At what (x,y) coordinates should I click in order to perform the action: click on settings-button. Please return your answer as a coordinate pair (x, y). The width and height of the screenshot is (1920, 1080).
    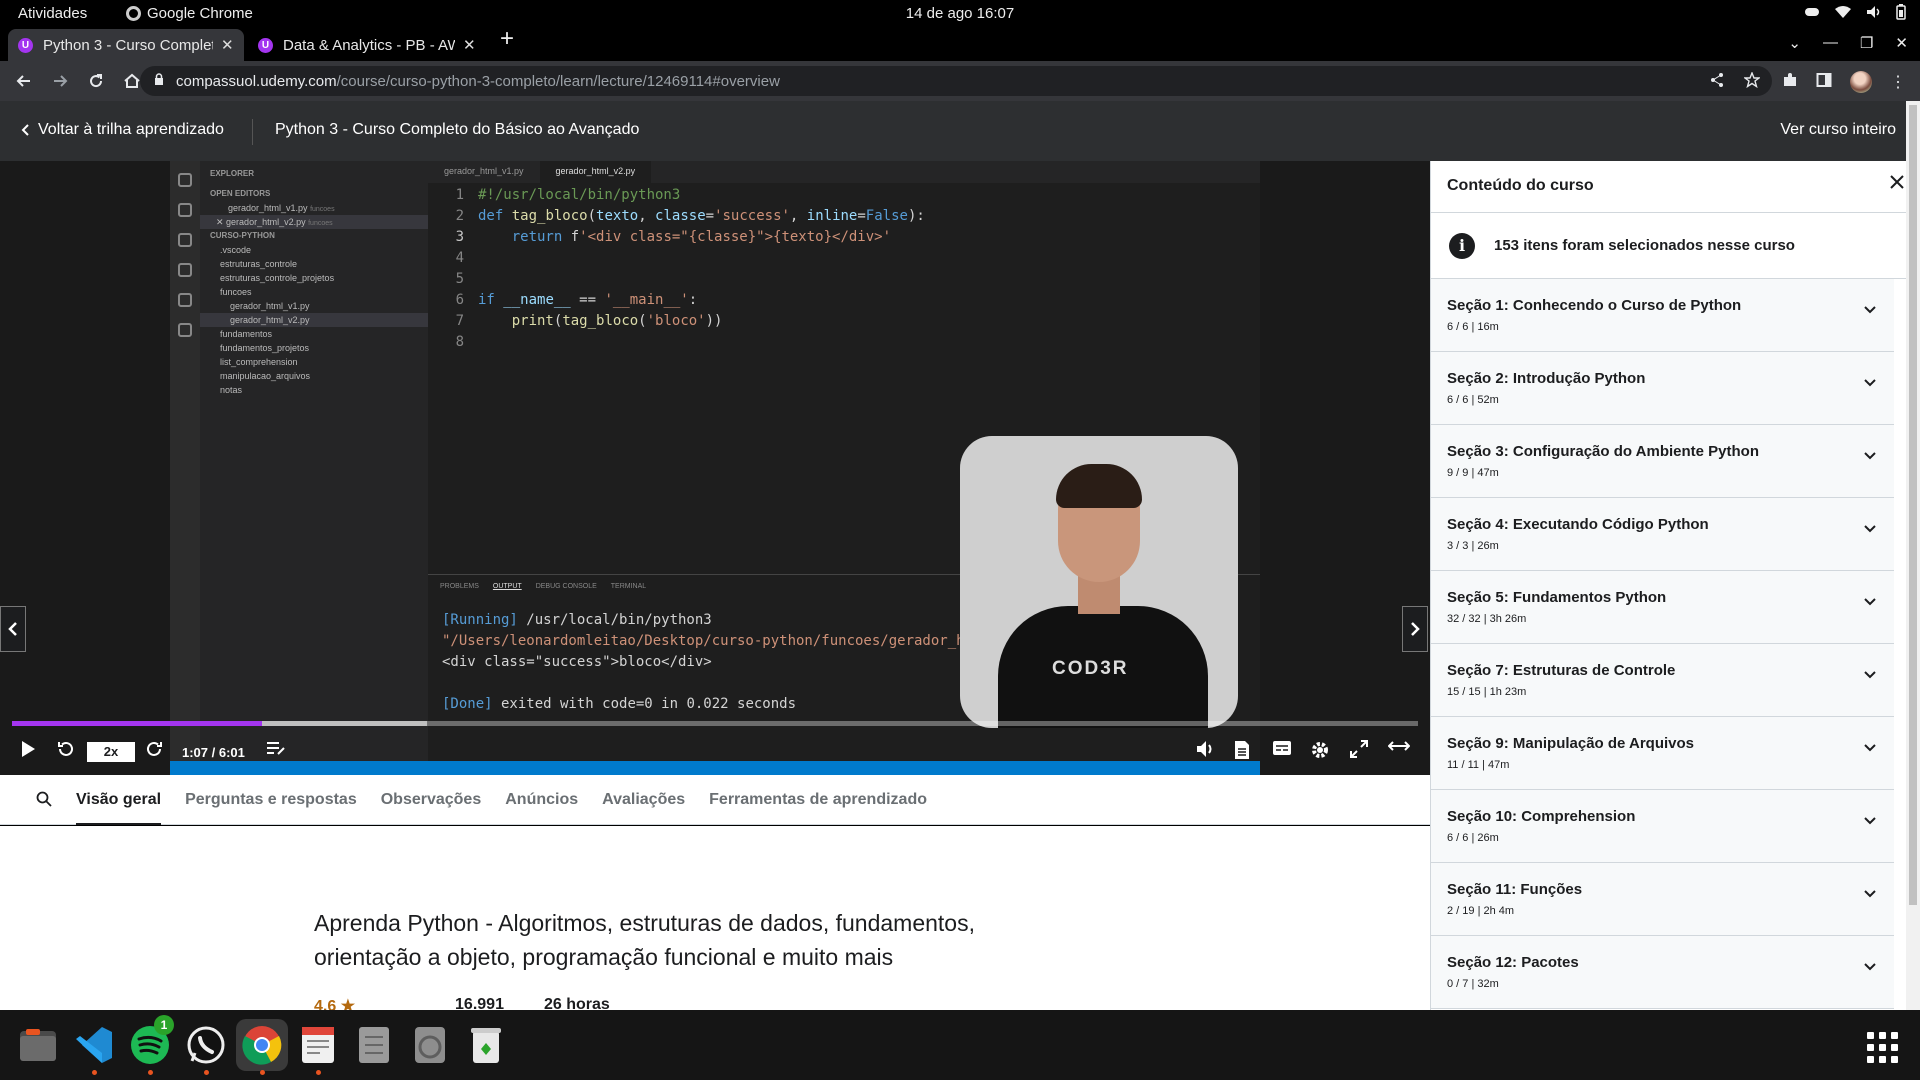
    Looking at the image, I should click on (1320, 750).